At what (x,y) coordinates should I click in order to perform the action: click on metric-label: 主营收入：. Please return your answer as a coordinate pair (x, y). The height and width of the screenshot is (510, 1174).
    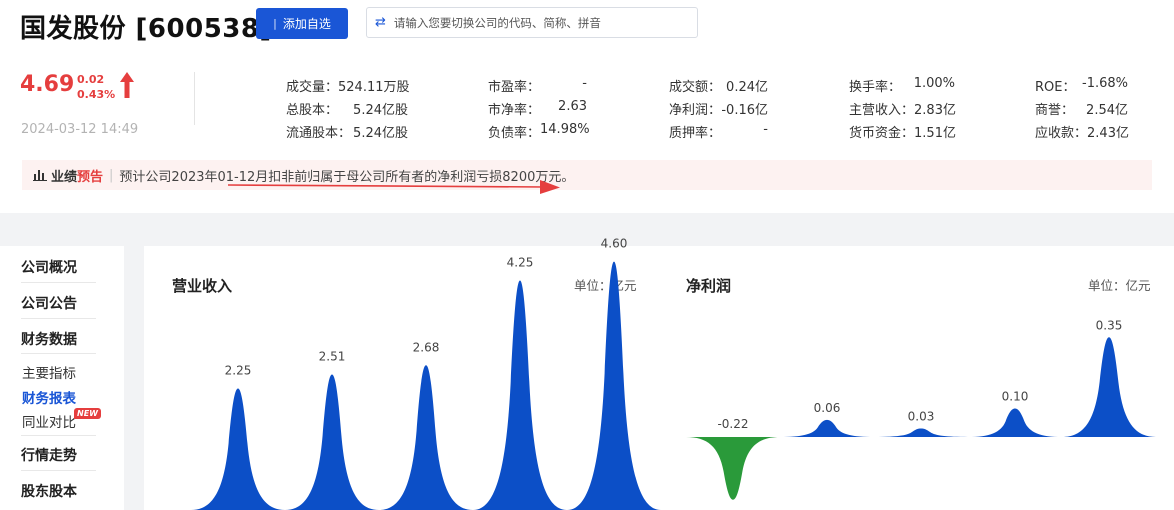
    Looking at the image, I should click on (882, 110).